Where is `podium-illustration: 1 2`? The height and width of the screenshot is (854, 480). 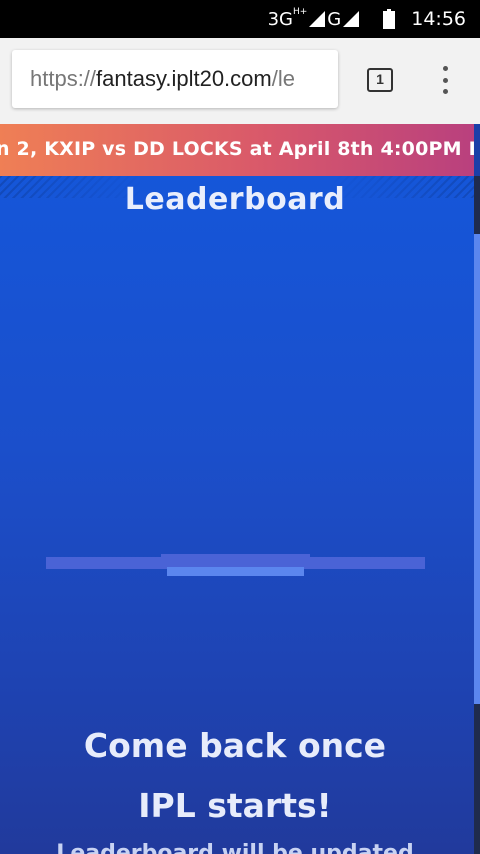
podium-illustration: 1 2 is located at coordinates (235, 565).